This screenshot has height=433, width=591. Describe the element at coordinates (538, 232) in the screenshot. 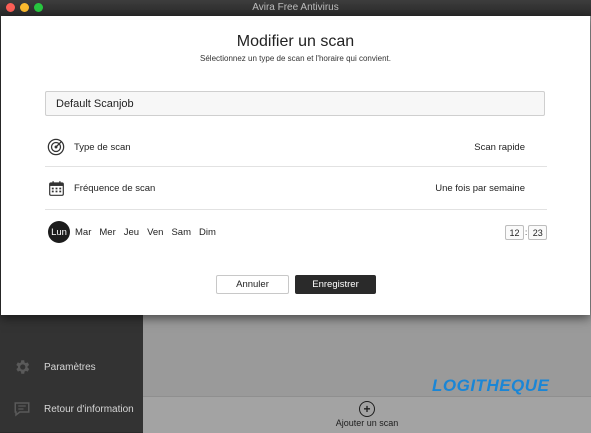

I see `minute-field: 23` at that location.